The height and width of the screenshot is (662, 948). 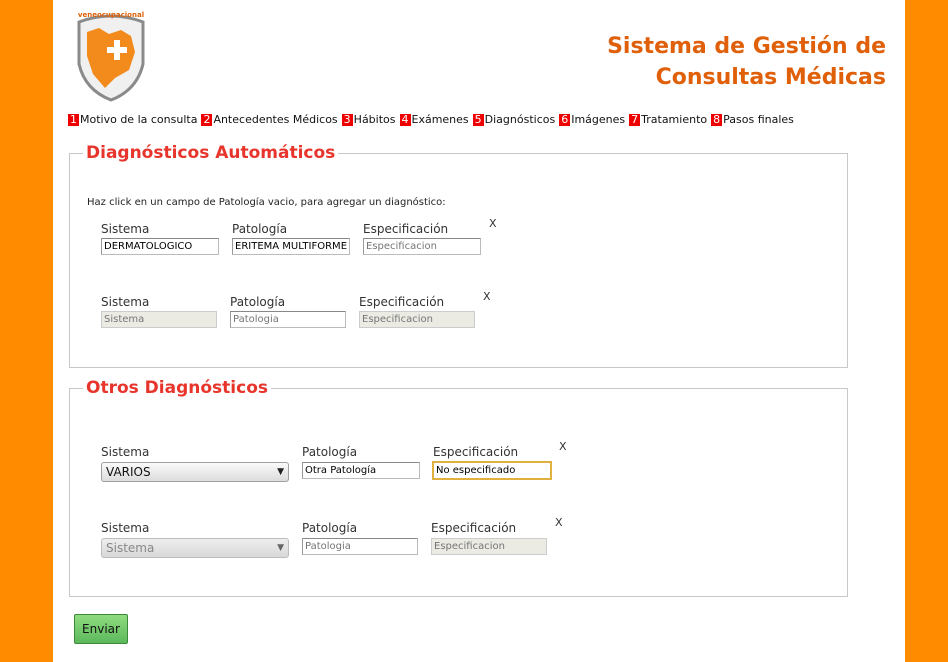 I want to click on page-title: Sistema de Gestión de Consultas Médicas, so click(x=746, y=62).